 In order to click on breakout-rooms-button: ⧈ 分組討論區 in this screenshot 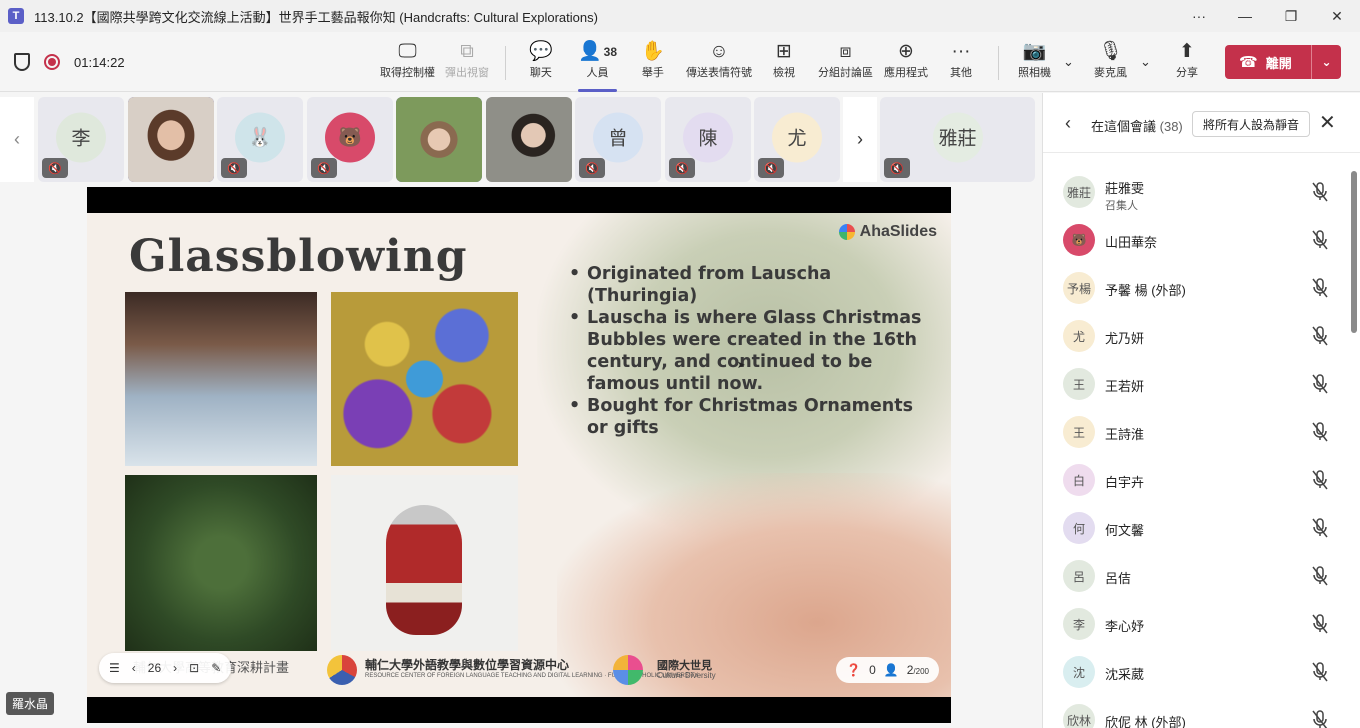, I will do `click(845, 63)`.